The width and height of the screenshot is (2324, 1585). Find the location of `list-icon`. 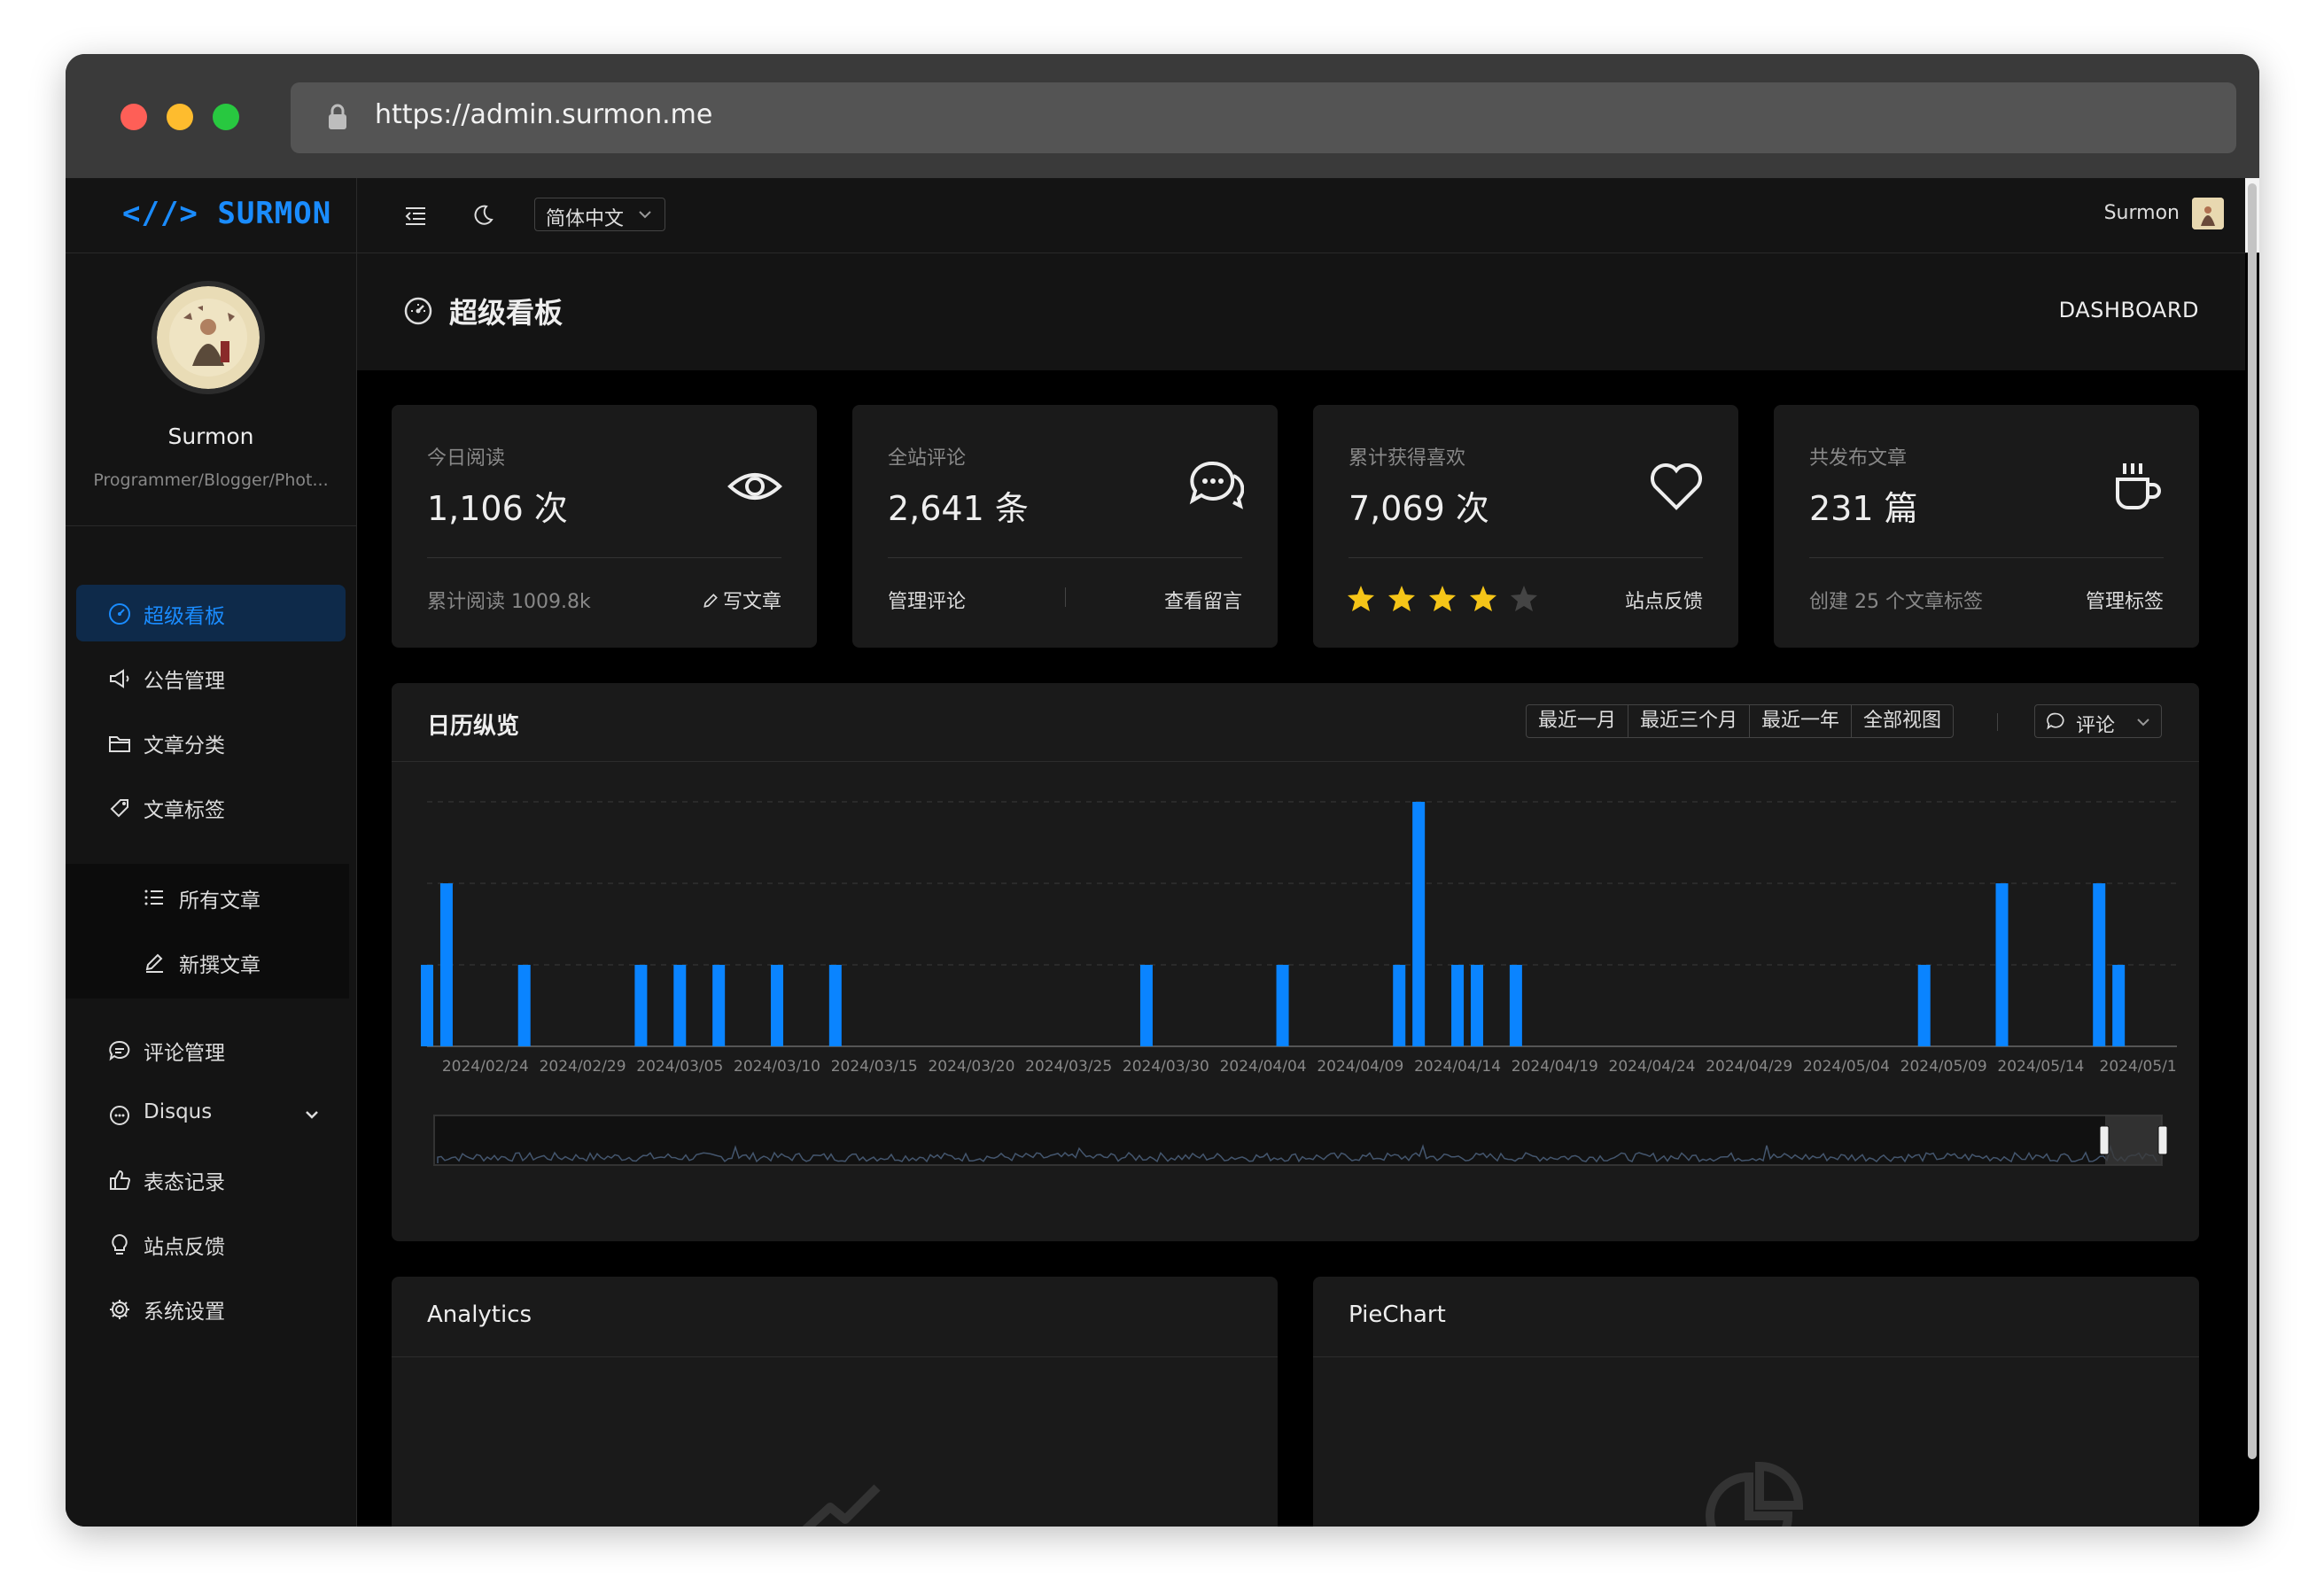

list-icon is located at coordinates (153, 897).